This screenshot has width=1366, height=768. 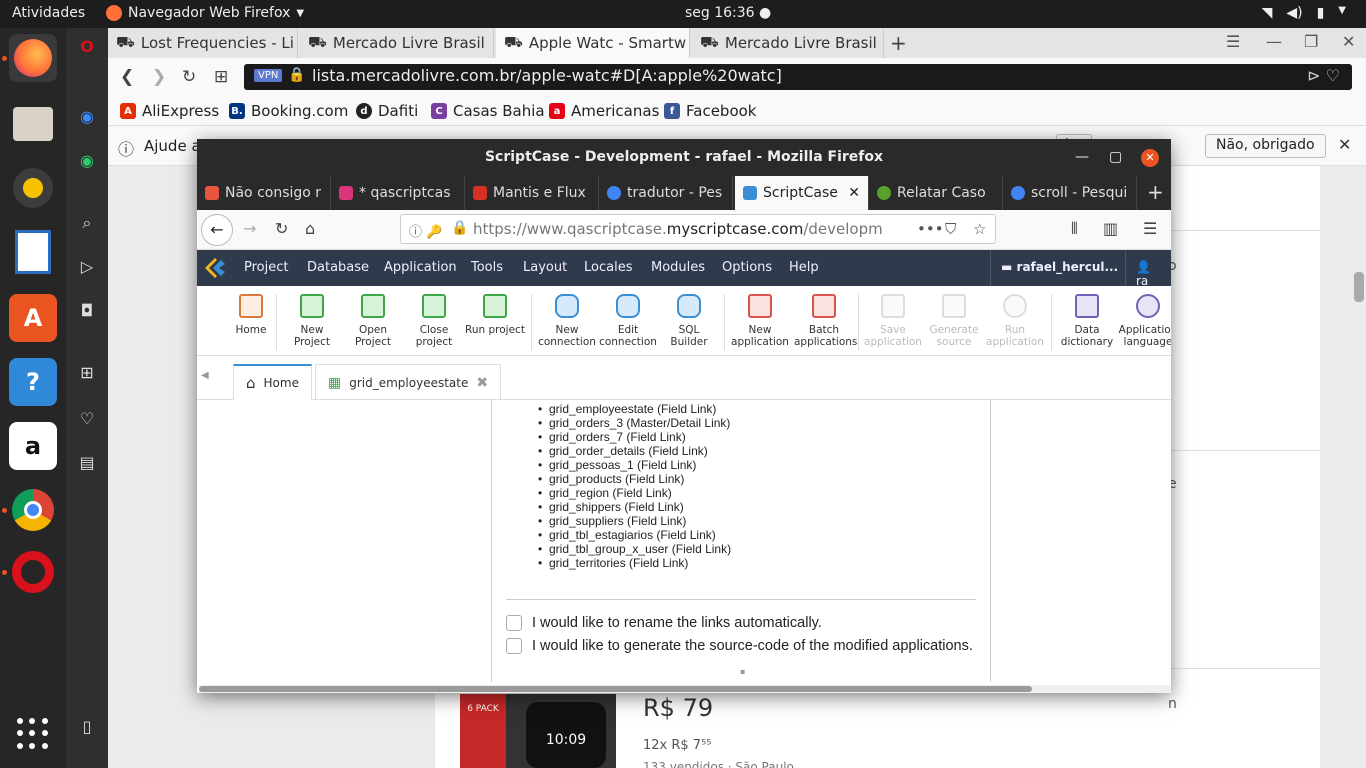 What do you see at coordinates (954, 321) in the screenshot?
I see `generate-source-button: Generate source` at bounding box center [954, 321].